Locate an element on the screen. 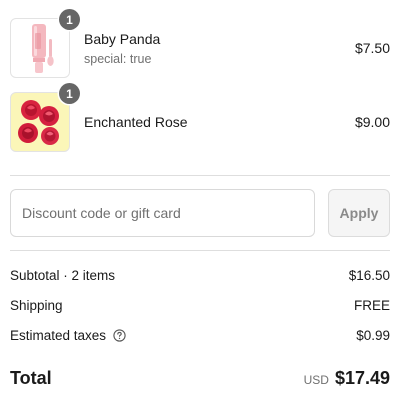 This screenshot has height=409, width=400. taxes-row: Estimated taxes $0.99 is located at coordinates (200, 335).